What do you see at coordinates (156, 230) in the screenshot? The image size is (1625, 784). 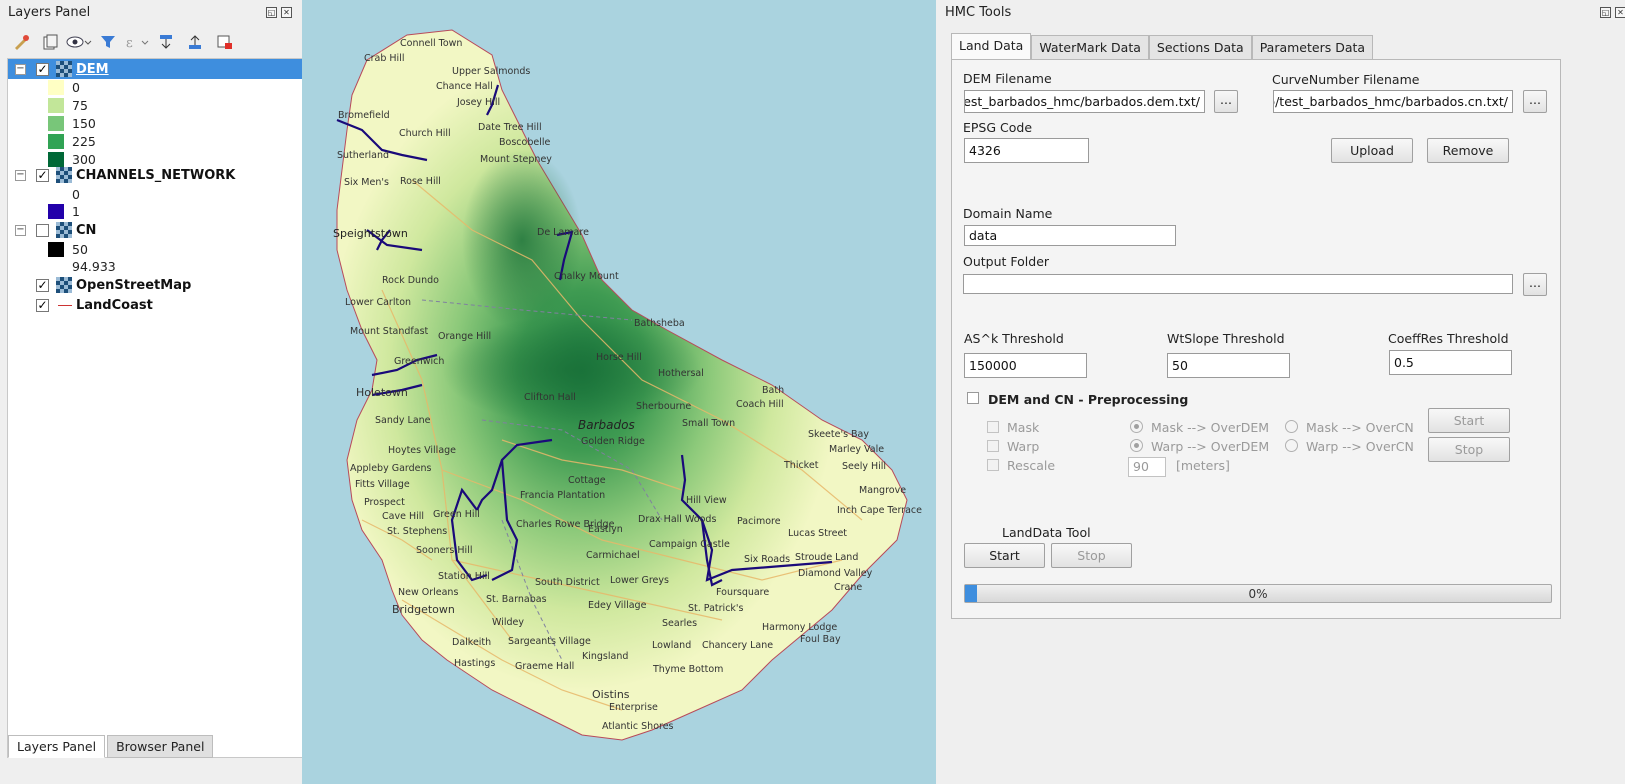 I see `layer-cn: − CN` at bounding box center [156, 230].